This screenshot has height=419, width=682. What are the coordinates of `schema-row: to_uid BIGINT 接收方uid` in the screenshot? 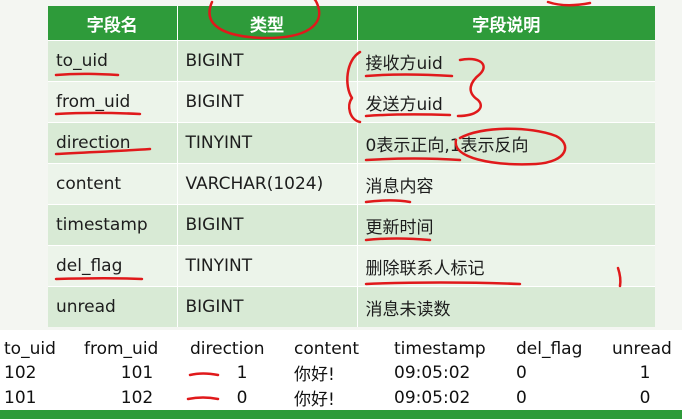 It's located at (351, 61).